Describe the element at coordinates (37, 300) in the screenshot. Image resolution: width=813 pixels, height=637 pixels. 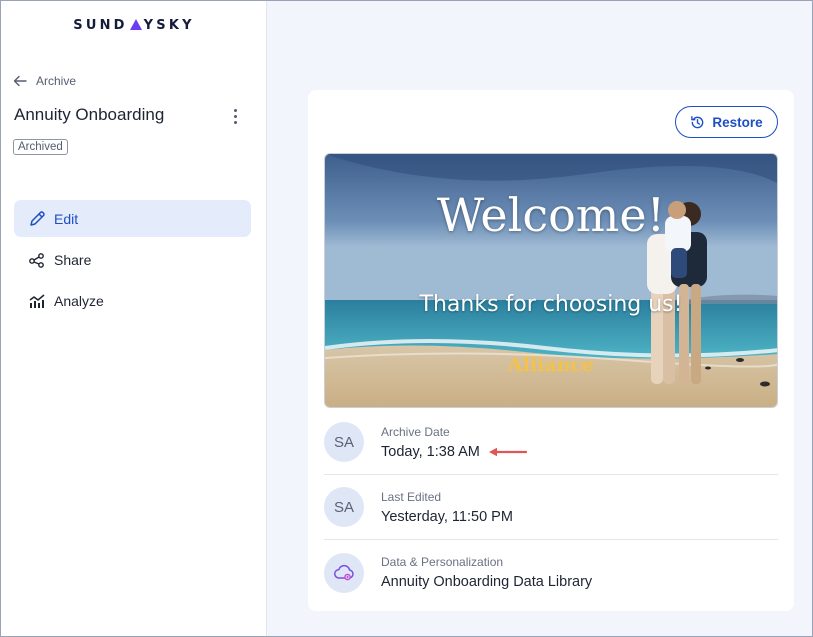
I see `analytics-icon` at that location.